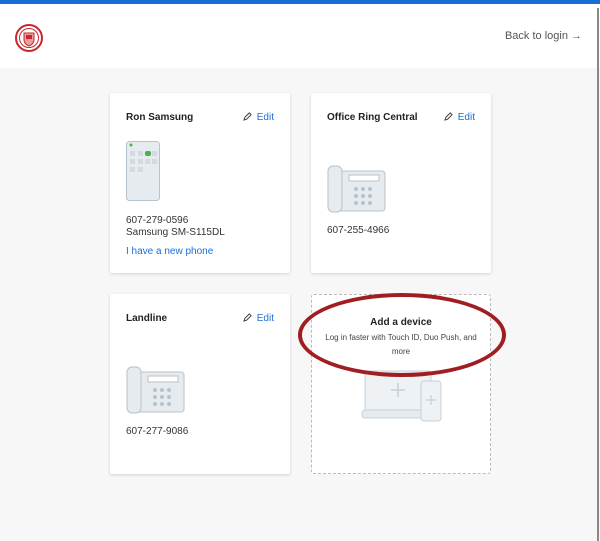 This screenshot has height=541, width=600. What do you see at coordinates (157, 220) in the screenshot?
I see `device-phone-number: 607-279-0596` at bounding box center [157, 220].